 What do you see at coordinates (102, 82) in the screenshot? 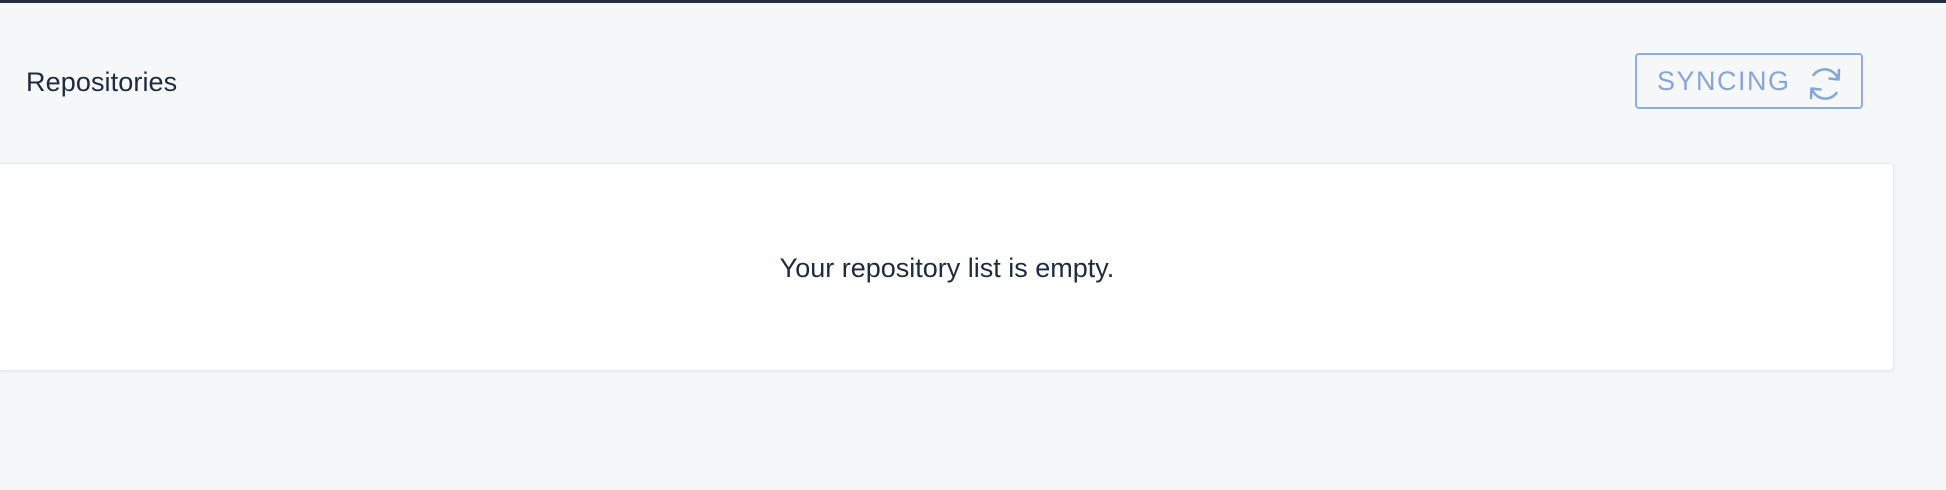
I see `page-title: Repositories` at bounding box center [102, 82].